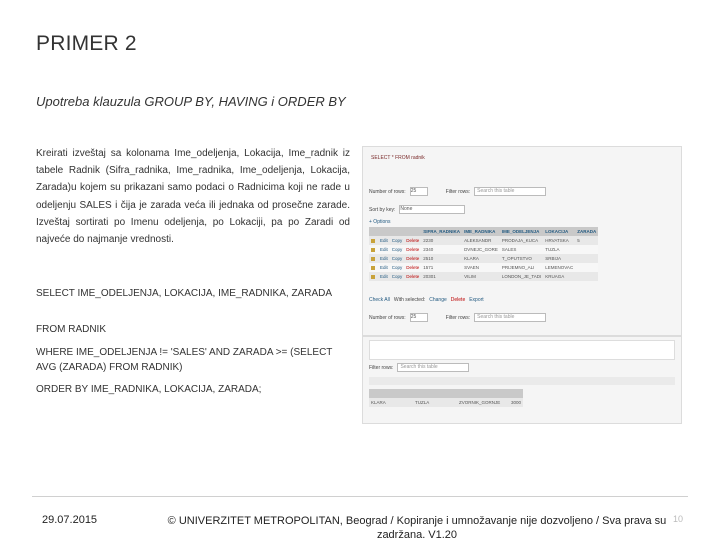  Describe the element at coordinates (381, 367) in the screenshot. I see `filter-label: Filter rows:` at that location.